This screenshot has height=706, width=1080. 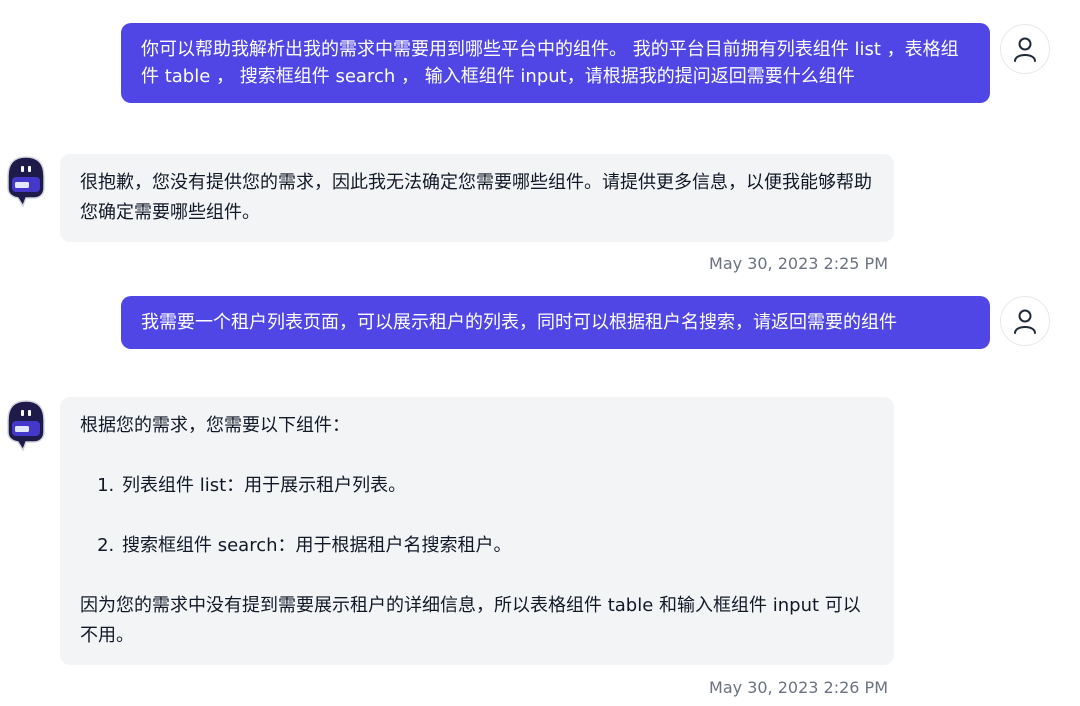 I want to click on list-item: 列表组件 list：用于展示租户列表。, so click(x=497, y=486).